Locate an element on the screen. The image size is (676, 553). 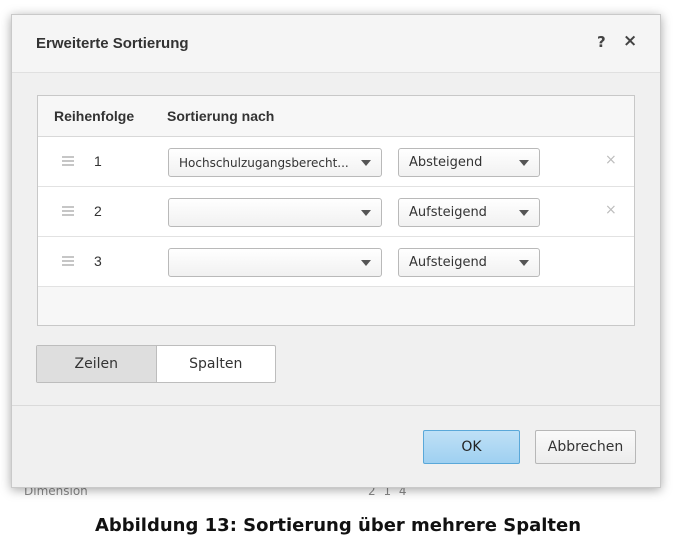
close-icon: × is located at coordinates (630, 41).